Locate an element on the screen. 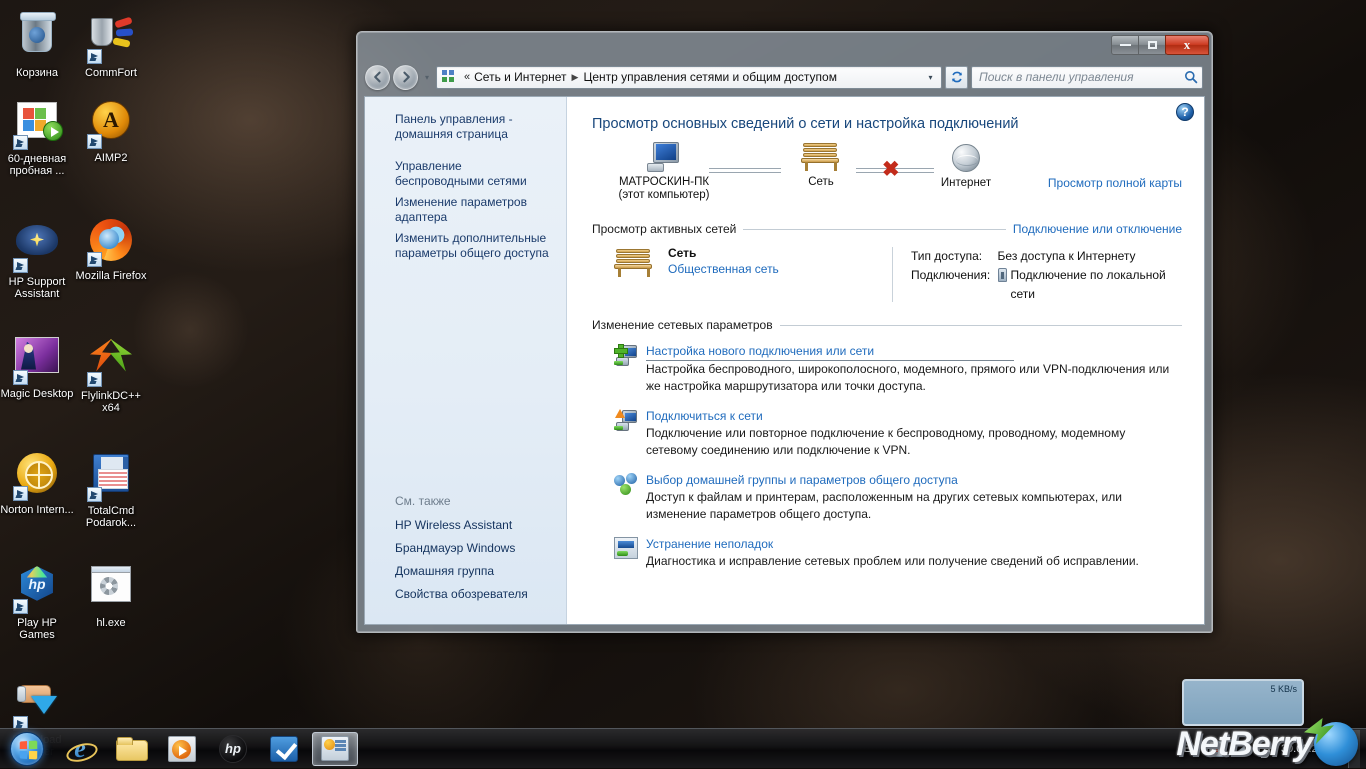  maximize-button is located at coordinates (1152, 44).